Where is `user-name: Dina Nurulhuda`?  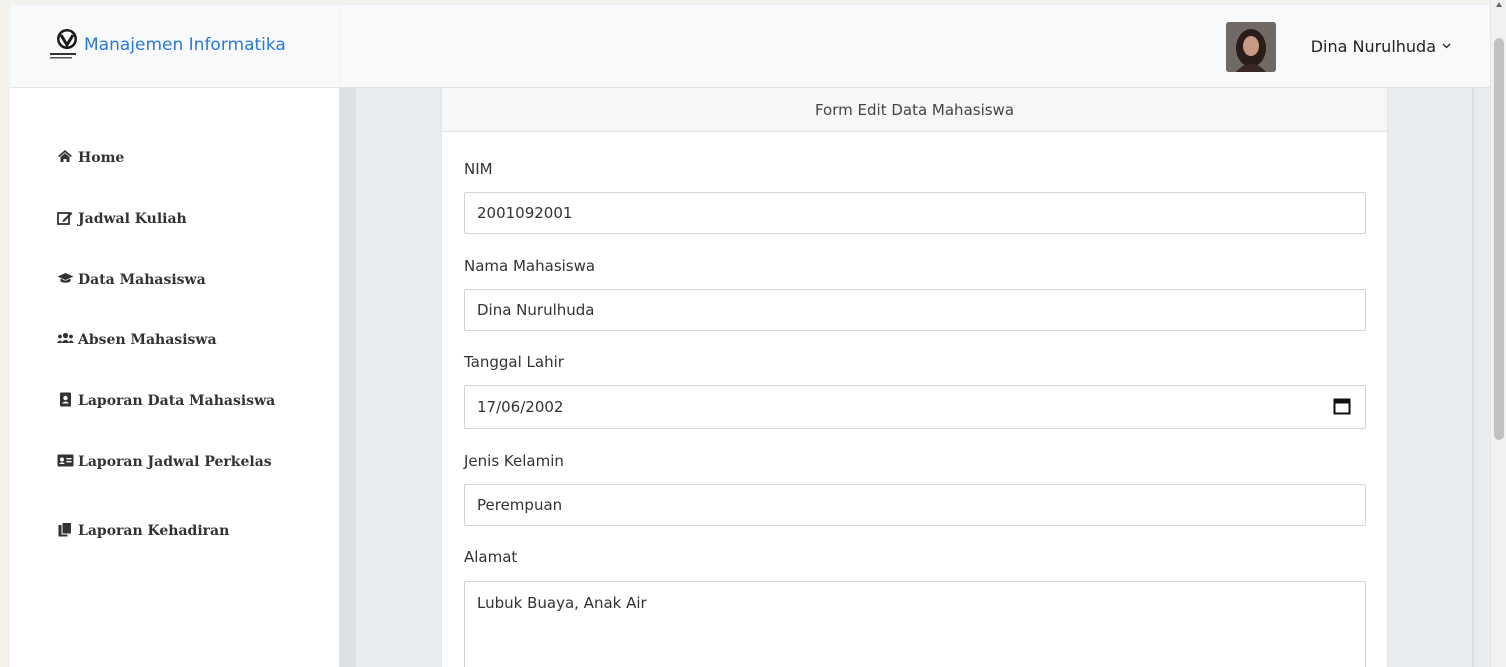 user-name: Dina Nurulhuda is located at coordinates (1373, 46).